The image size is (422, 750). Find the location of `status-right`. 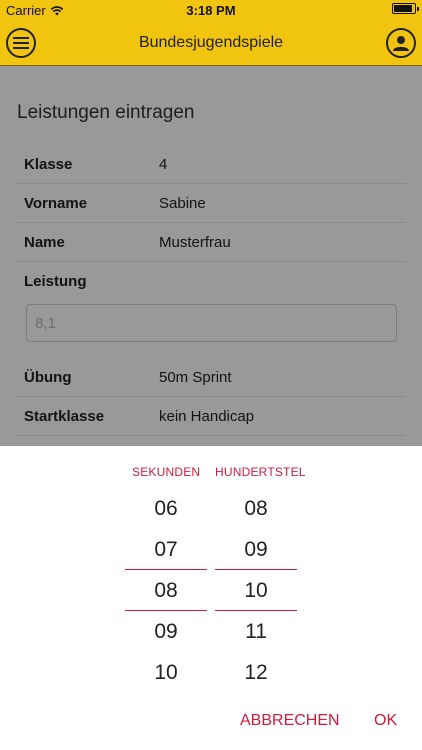

status-right is located at coordinates (405, 8).